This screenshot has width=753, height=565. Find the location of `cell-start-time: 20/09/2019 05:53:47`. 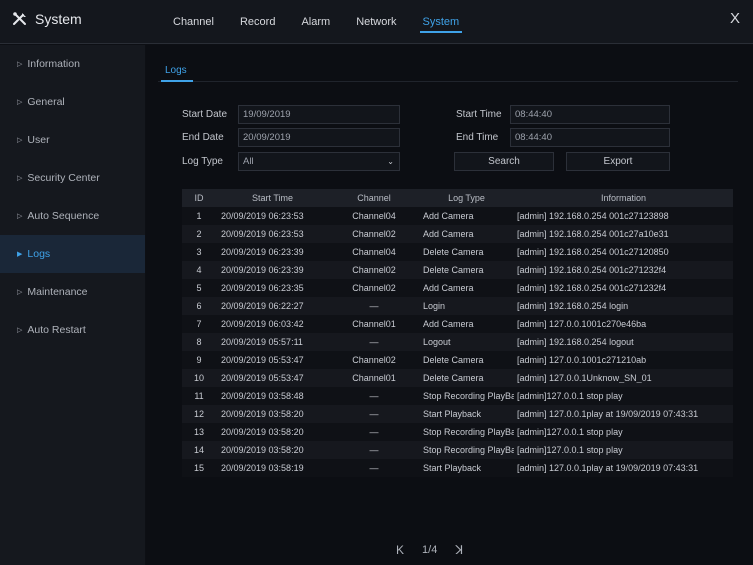

cell-start-time: 20/09/2019 05:53:47 is located at coordinates (262, 360).